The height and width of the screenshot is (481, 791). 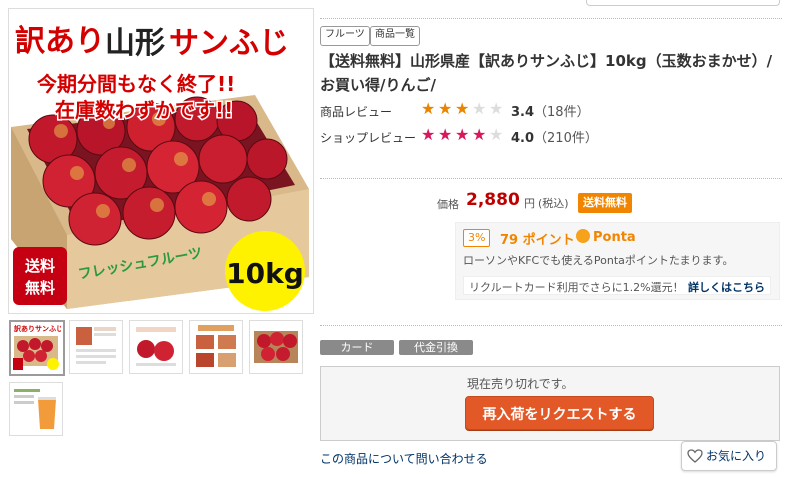 What do you see at coordinates (60, 41) in the screenshot?
I see `banner-text-wakeari: 訳あり` at bounding box center [60, 41].